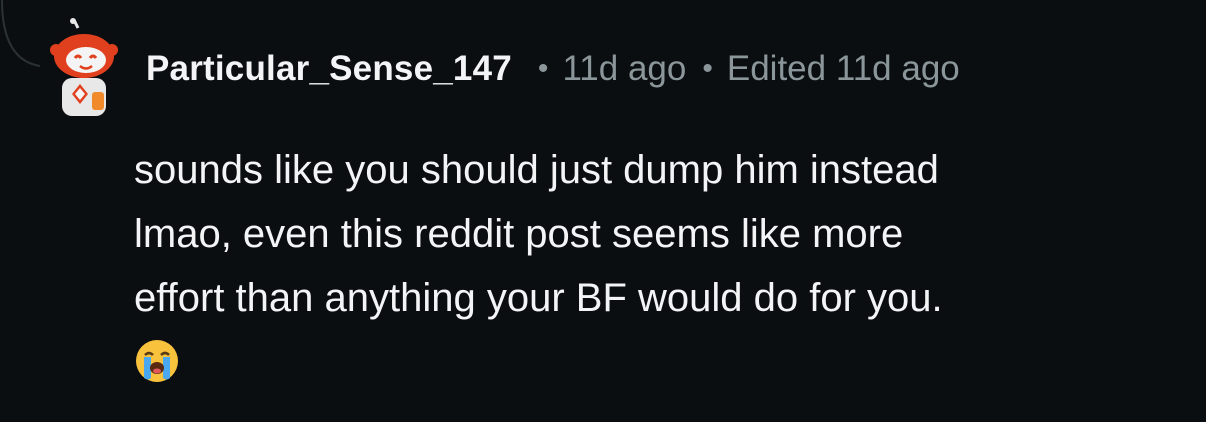  I want to click on username-link: Particular_Sense_147, so click(329, 69).